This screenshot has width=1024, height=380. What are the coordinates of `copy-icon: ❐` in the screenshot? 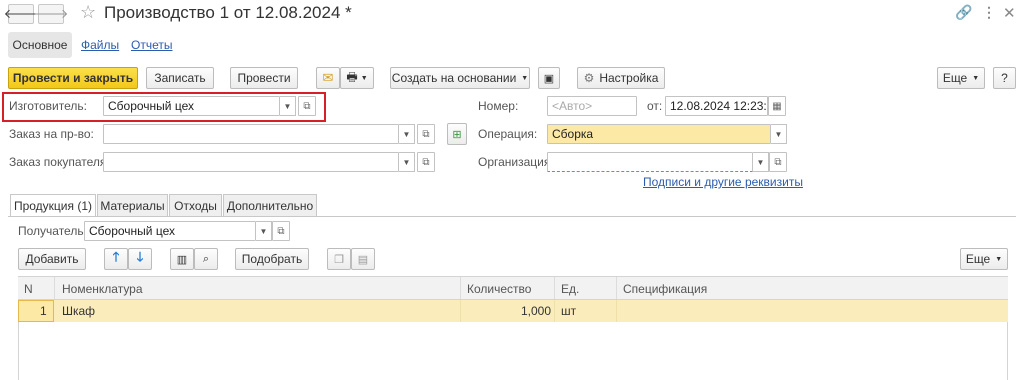 It's located at (339, 259).